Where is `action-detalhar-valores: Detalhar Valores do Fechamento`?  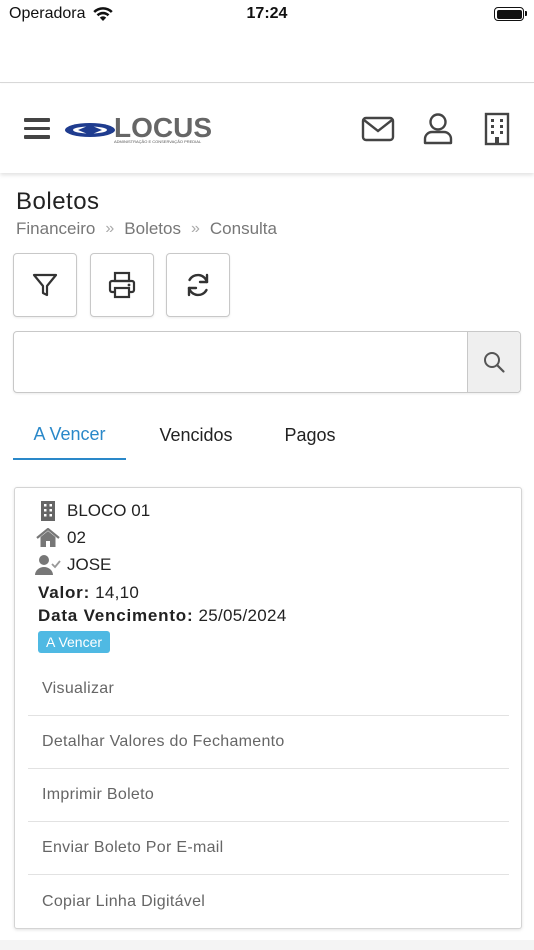
action-detalhar-valores: Detalhar Valores do Fechamento is located at coordinates (268, 742).